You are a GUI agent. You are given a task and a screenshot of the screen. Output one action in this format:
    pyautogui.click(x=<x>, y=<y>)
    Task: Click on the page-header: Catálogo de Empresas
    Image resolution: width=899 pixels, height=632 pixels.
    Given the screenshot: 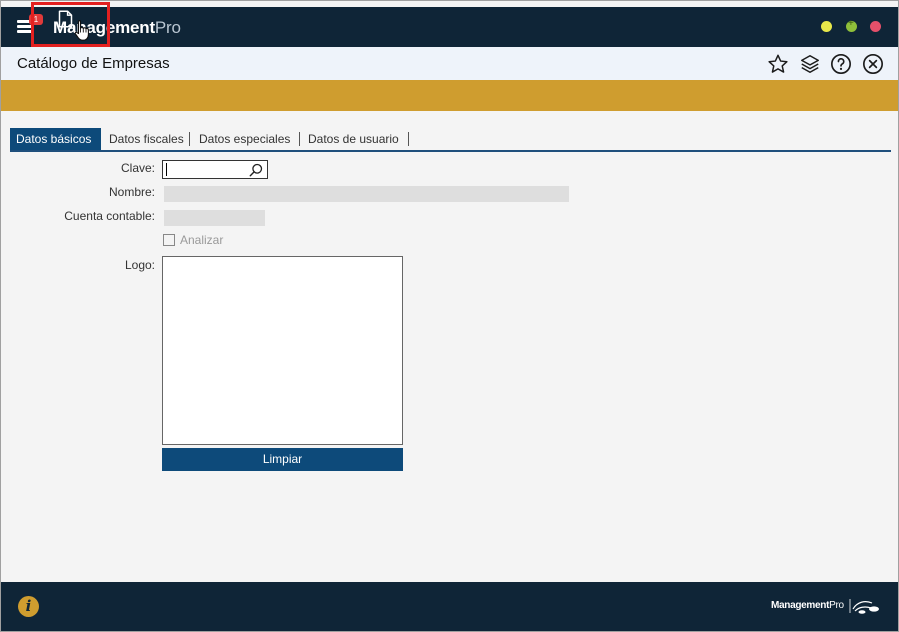 What is the action you would take?
    pyautogui.click(x=449, y=63)
    